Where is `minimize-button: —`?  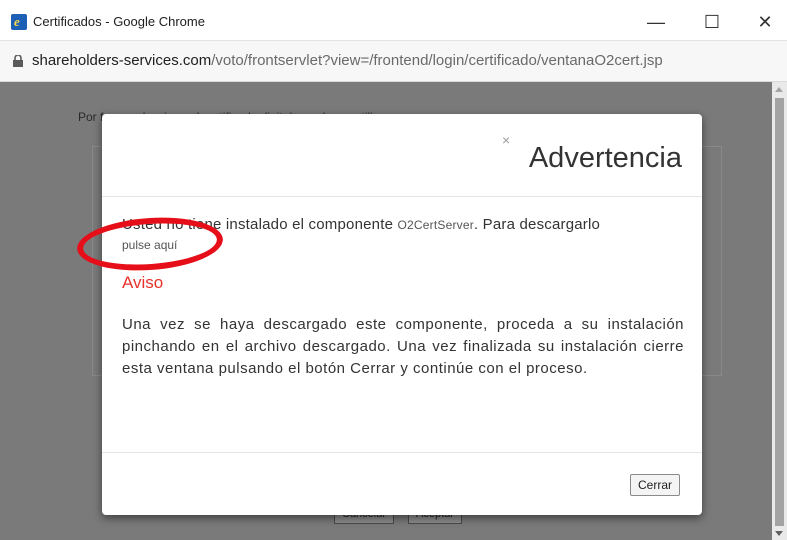 minimize-button: — is located at coordinates (656, 22).